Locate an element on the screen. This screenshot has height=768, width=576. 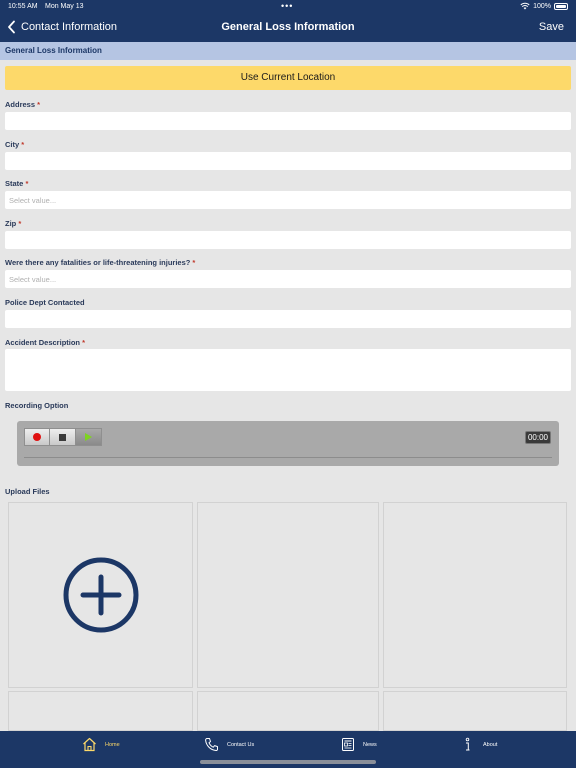
status-indicators: 100% is located at coordinates (544, 6).